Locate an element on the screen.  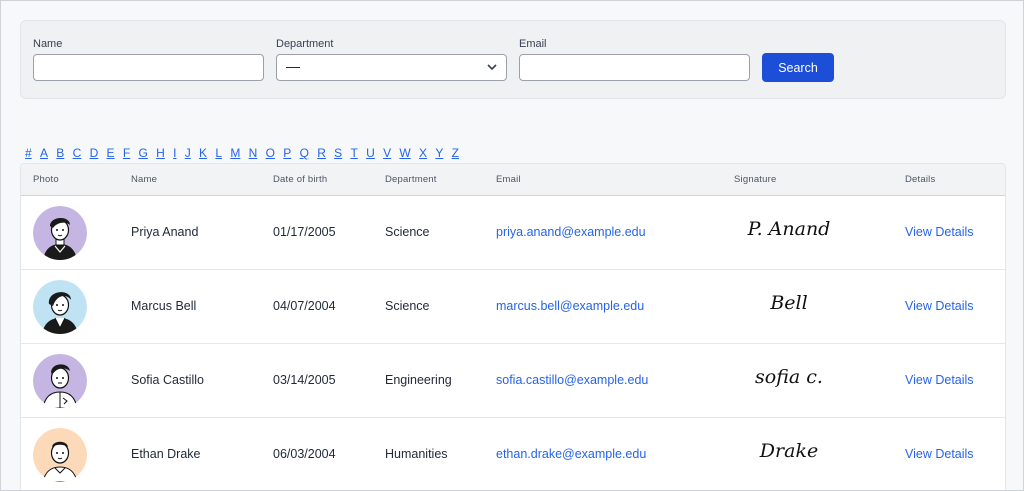
alphabet-link: T is located at coordinates (353, 153).